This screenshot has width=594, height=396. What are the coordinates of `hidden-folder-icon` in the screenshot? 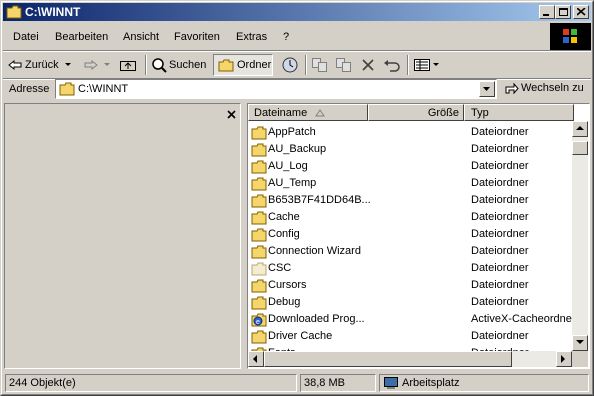 It's located at (259, 269).